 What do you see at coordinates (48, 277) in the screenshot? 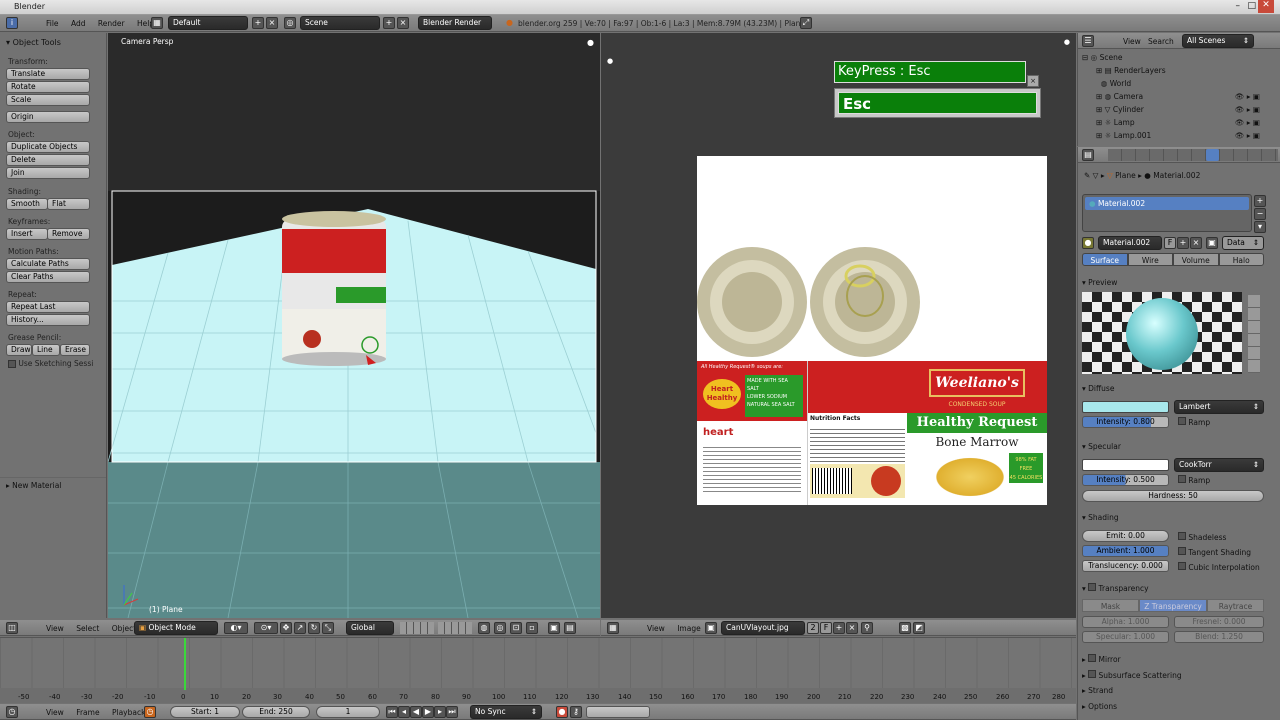
I see `clear-paths-button: Clear Paths` at bounding box center [48, 277].